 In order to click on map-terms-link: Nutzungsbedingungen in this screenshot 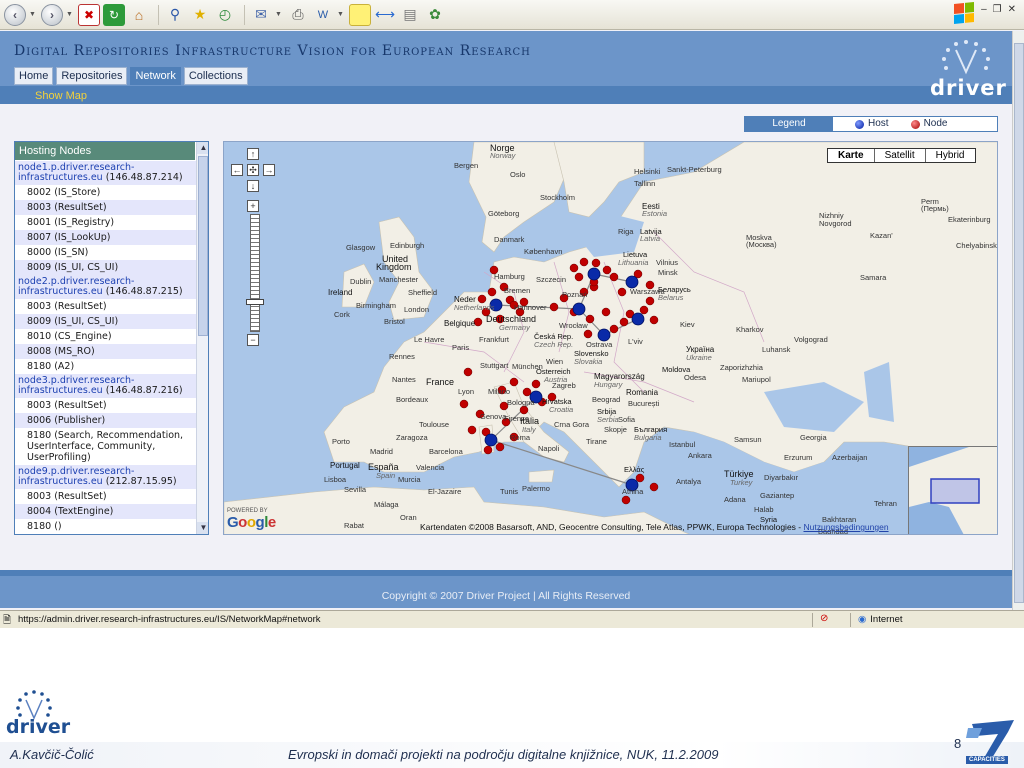, I will do `click(845, 527)`.